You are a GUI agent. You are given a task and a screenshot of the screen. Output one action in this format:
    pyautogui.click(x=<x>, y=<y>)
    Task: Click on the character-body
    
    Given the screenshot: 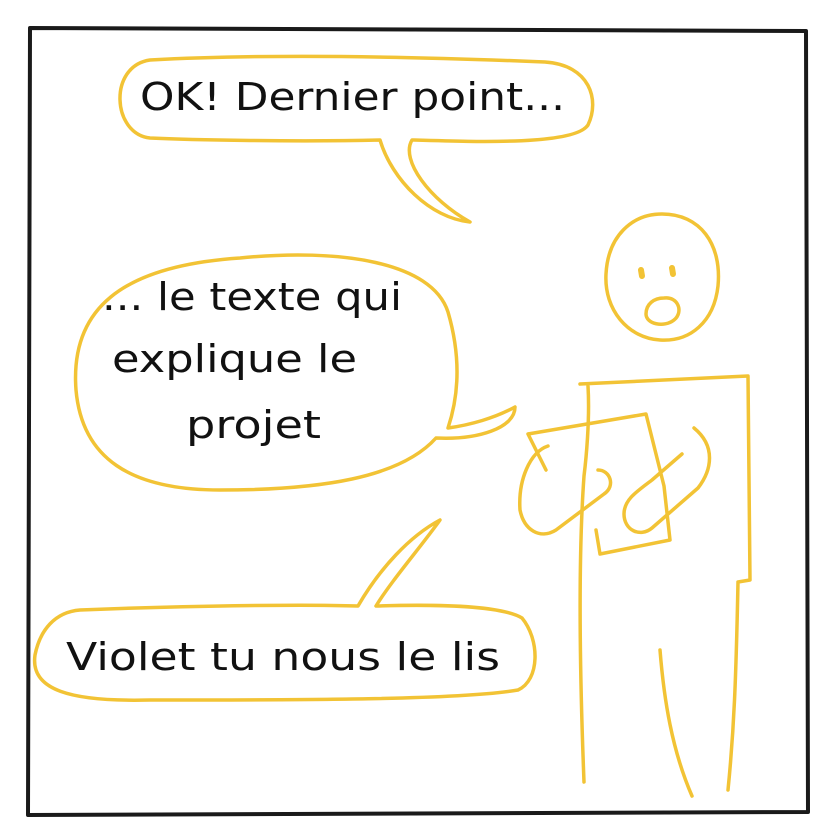 What is the action you would take?
    pyautogui.click(x=665, y=586)
    